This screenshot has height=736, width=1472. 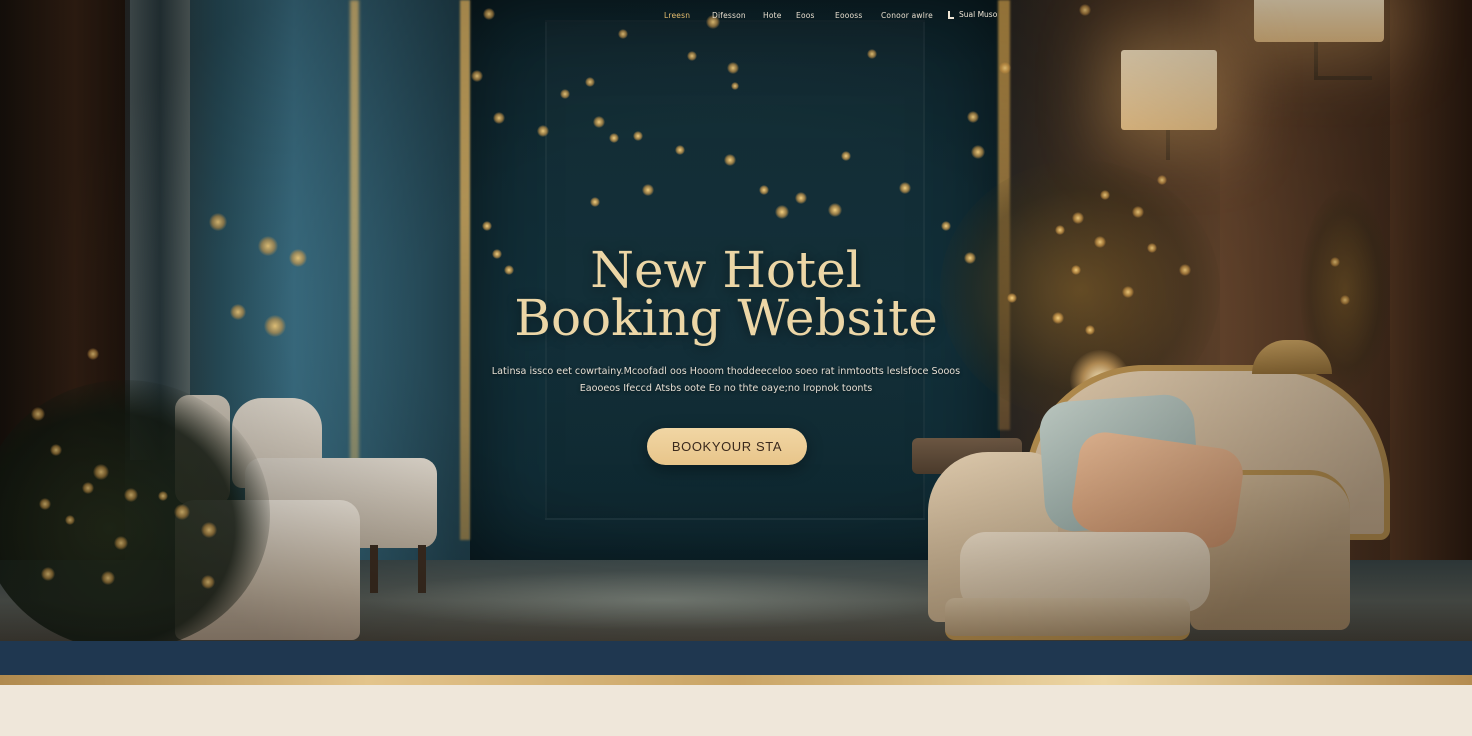 I want to click on content-section, so click(x=736, y=710).